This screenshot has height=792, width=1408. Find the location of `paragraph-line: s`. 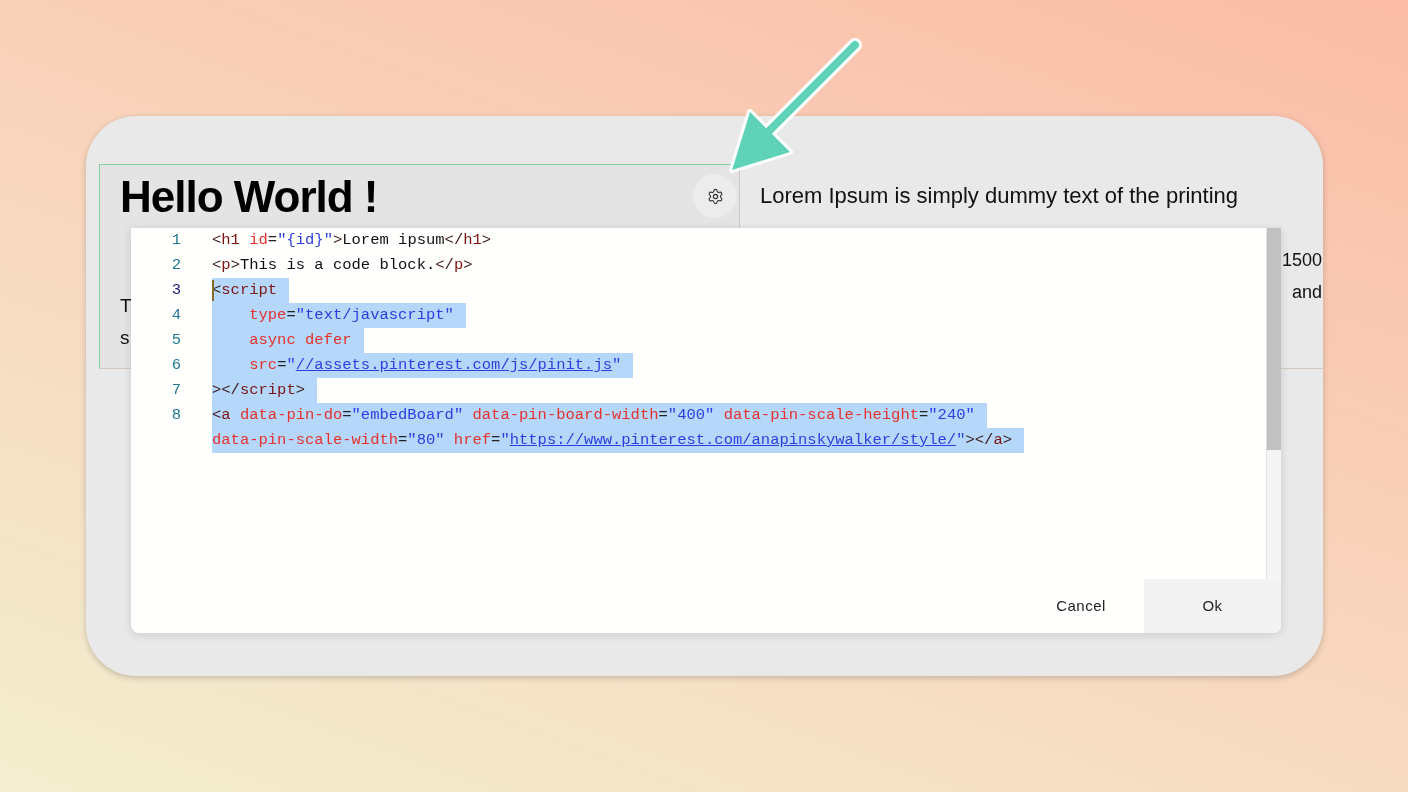

paragraph-line: s is located at coordinates (125, 338).